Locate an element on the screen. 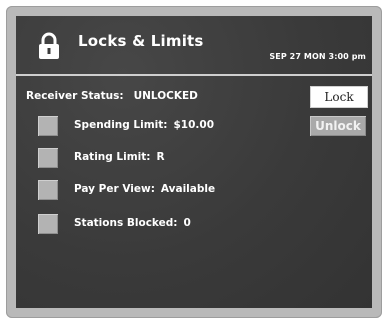  pay-per-view-checkbox is located at coordinates (48, 190).